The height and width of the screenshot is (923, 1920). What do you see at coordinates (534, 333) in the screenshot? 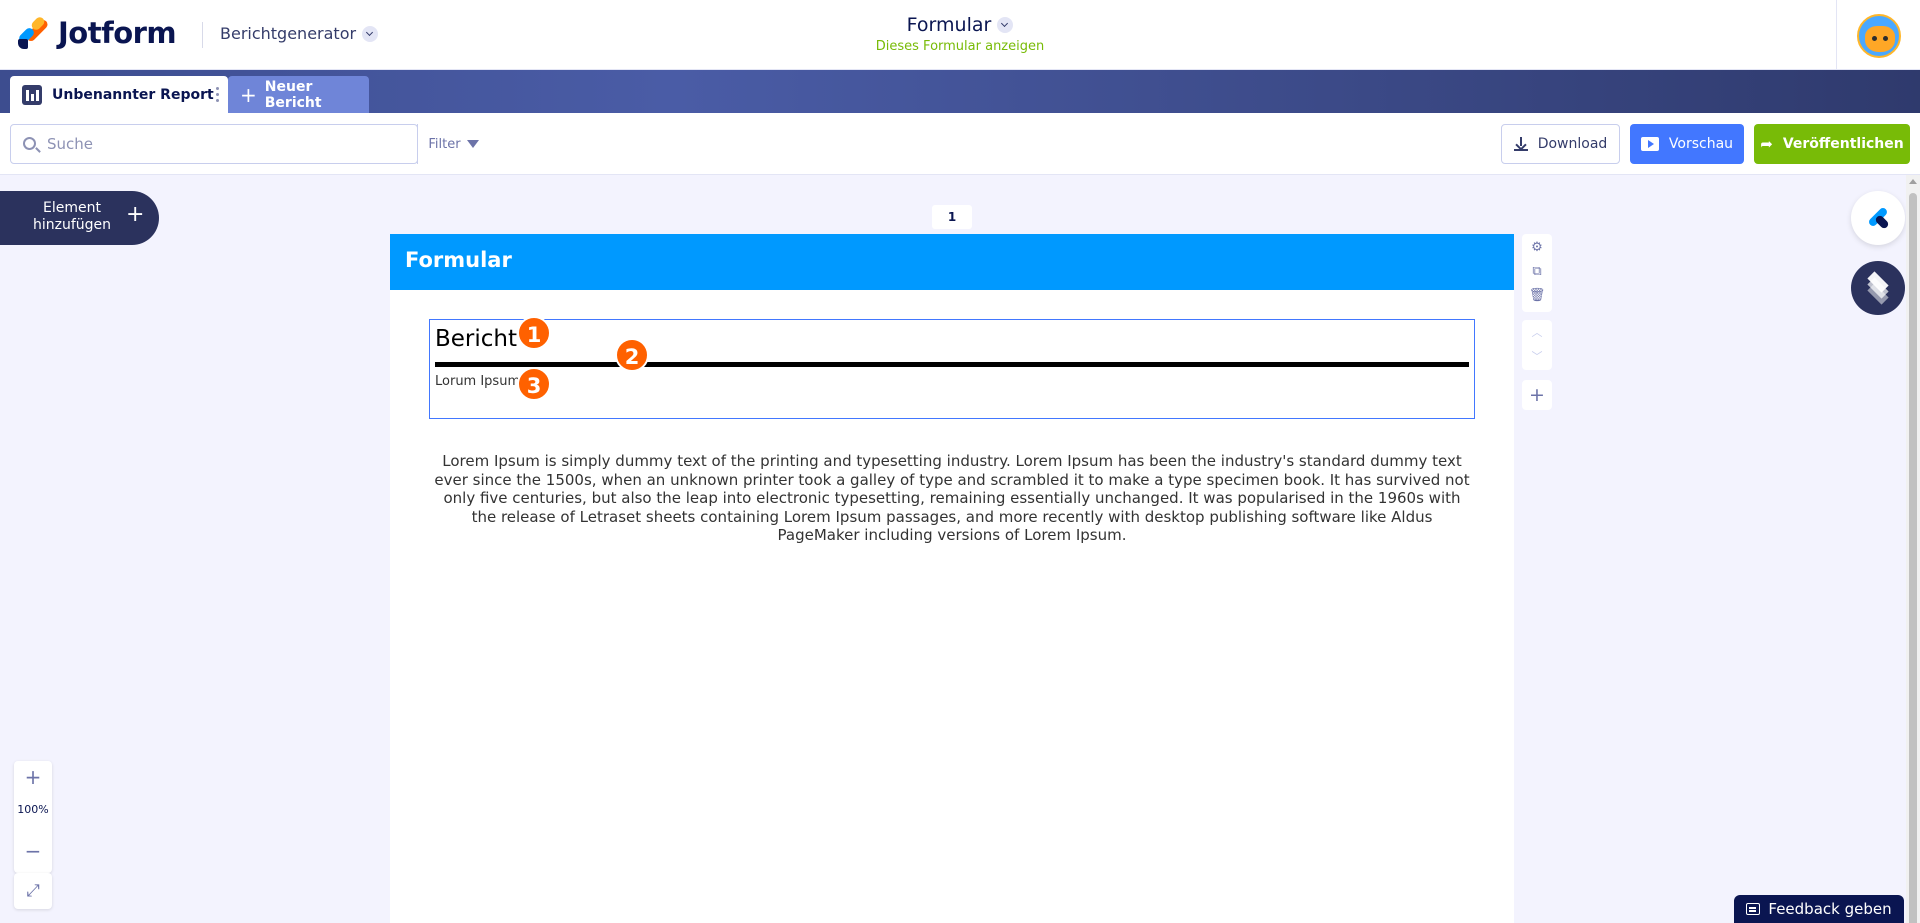
I see `step-marker-1: 1` at bounding box center [534, 333].